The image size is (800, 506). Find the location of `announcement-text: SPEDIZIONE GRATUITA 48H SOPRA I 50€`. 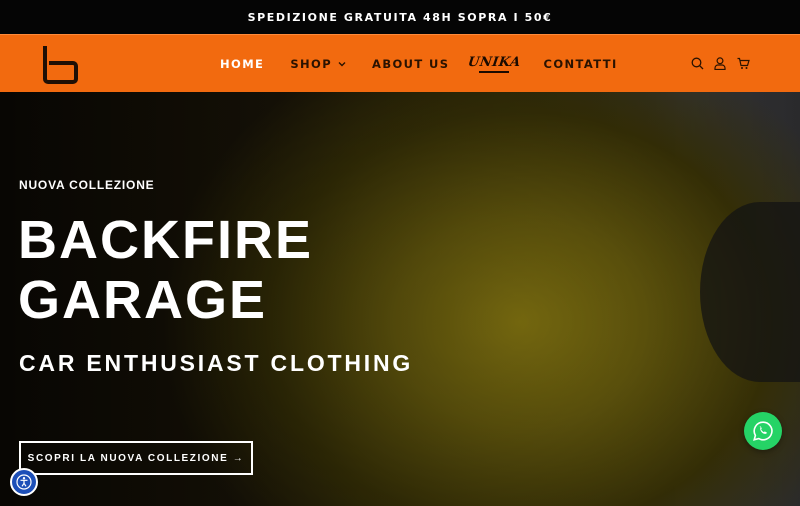

announcement-text: SPEDIZIONE GRATUITA 48H SOPRA I 50€ is located at coordinates (400, 17).